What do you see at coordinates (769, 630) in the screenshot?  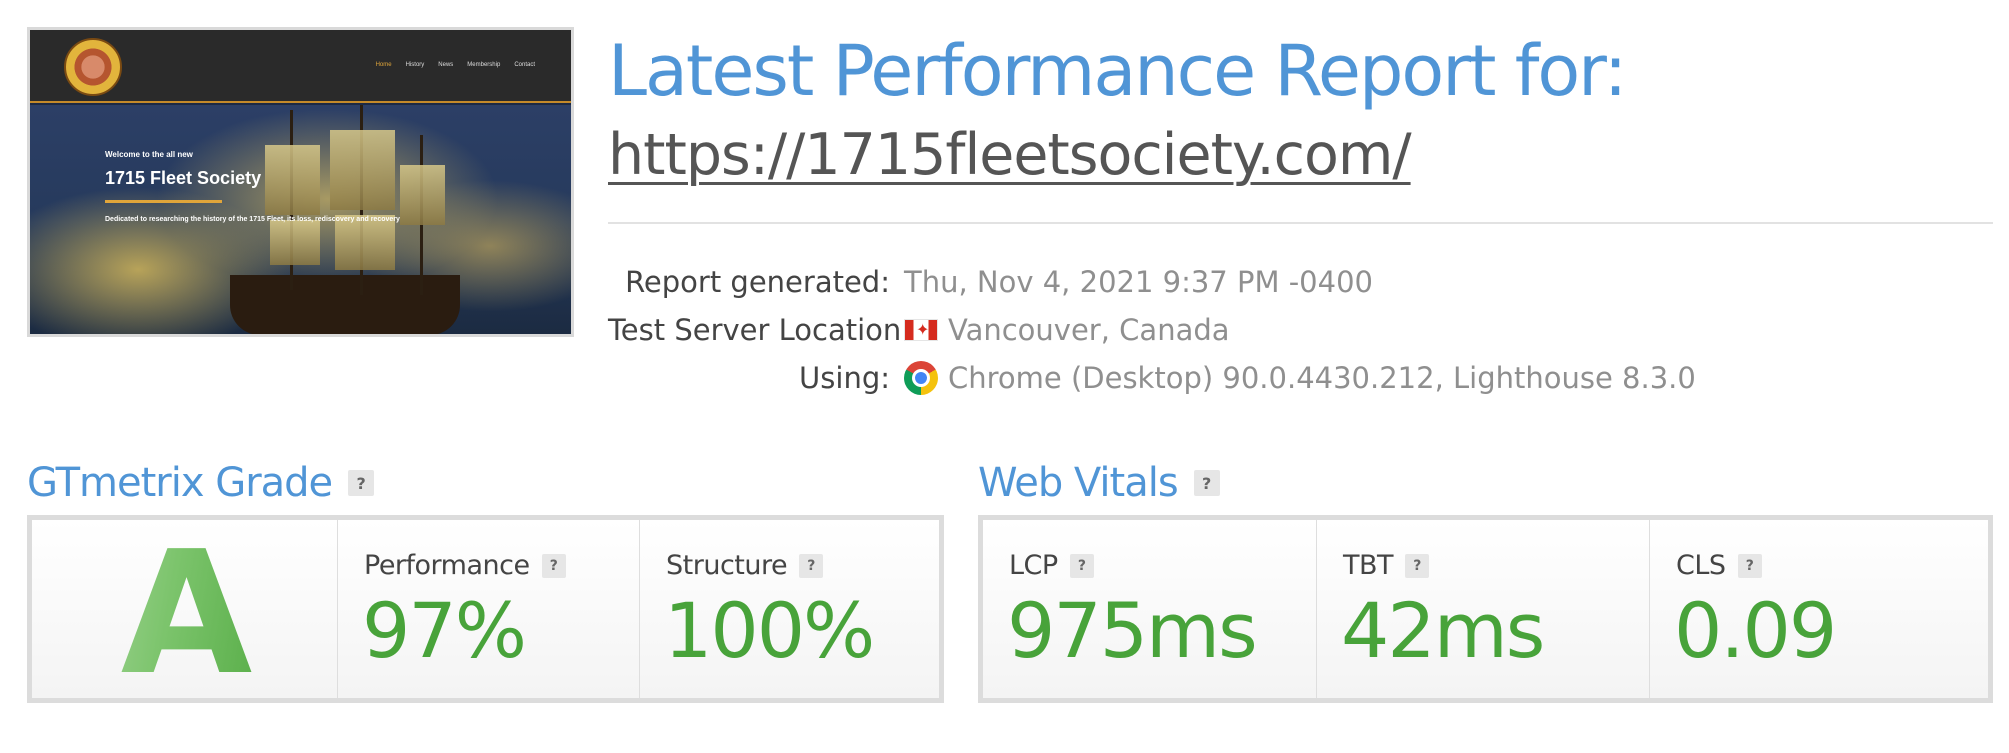 I see `structure-score: 100%` at bounding box center [769, 630].